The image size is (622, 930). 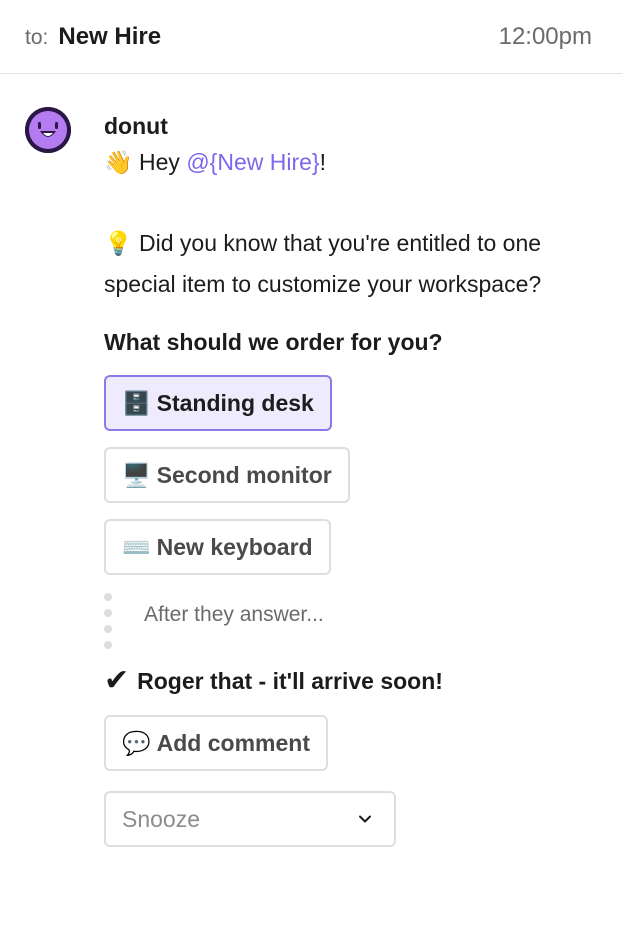 I want to click on greeting-text: Hey, so click(x=163, y=162).